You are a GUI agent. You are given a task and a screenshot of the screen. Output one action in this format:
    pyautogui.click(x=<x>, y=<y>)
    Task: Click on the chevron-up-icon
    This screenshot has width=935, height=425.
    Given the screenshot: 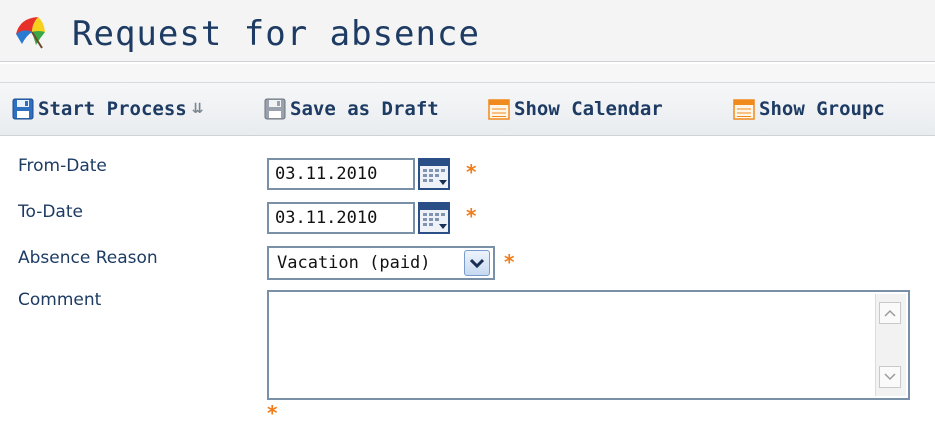 What is the action you would take?
    pyautogui.click(x=890, y=313)
    